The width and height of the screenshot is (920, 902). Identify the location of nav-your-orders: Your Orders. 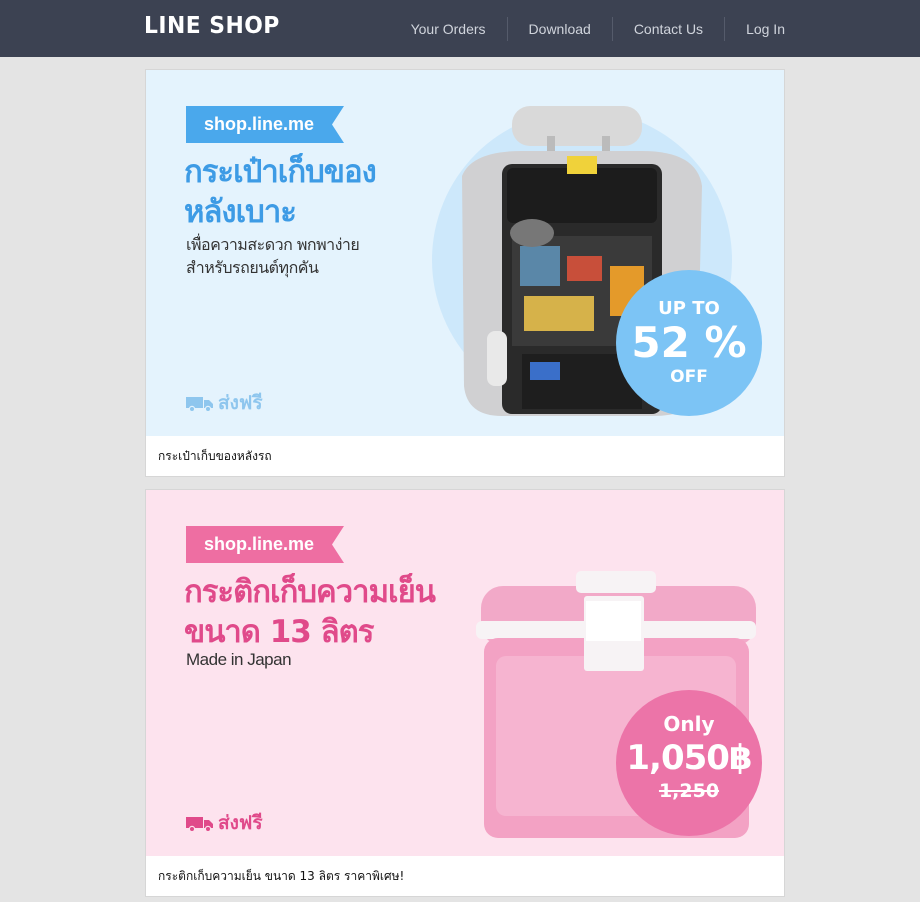
(448, 29).